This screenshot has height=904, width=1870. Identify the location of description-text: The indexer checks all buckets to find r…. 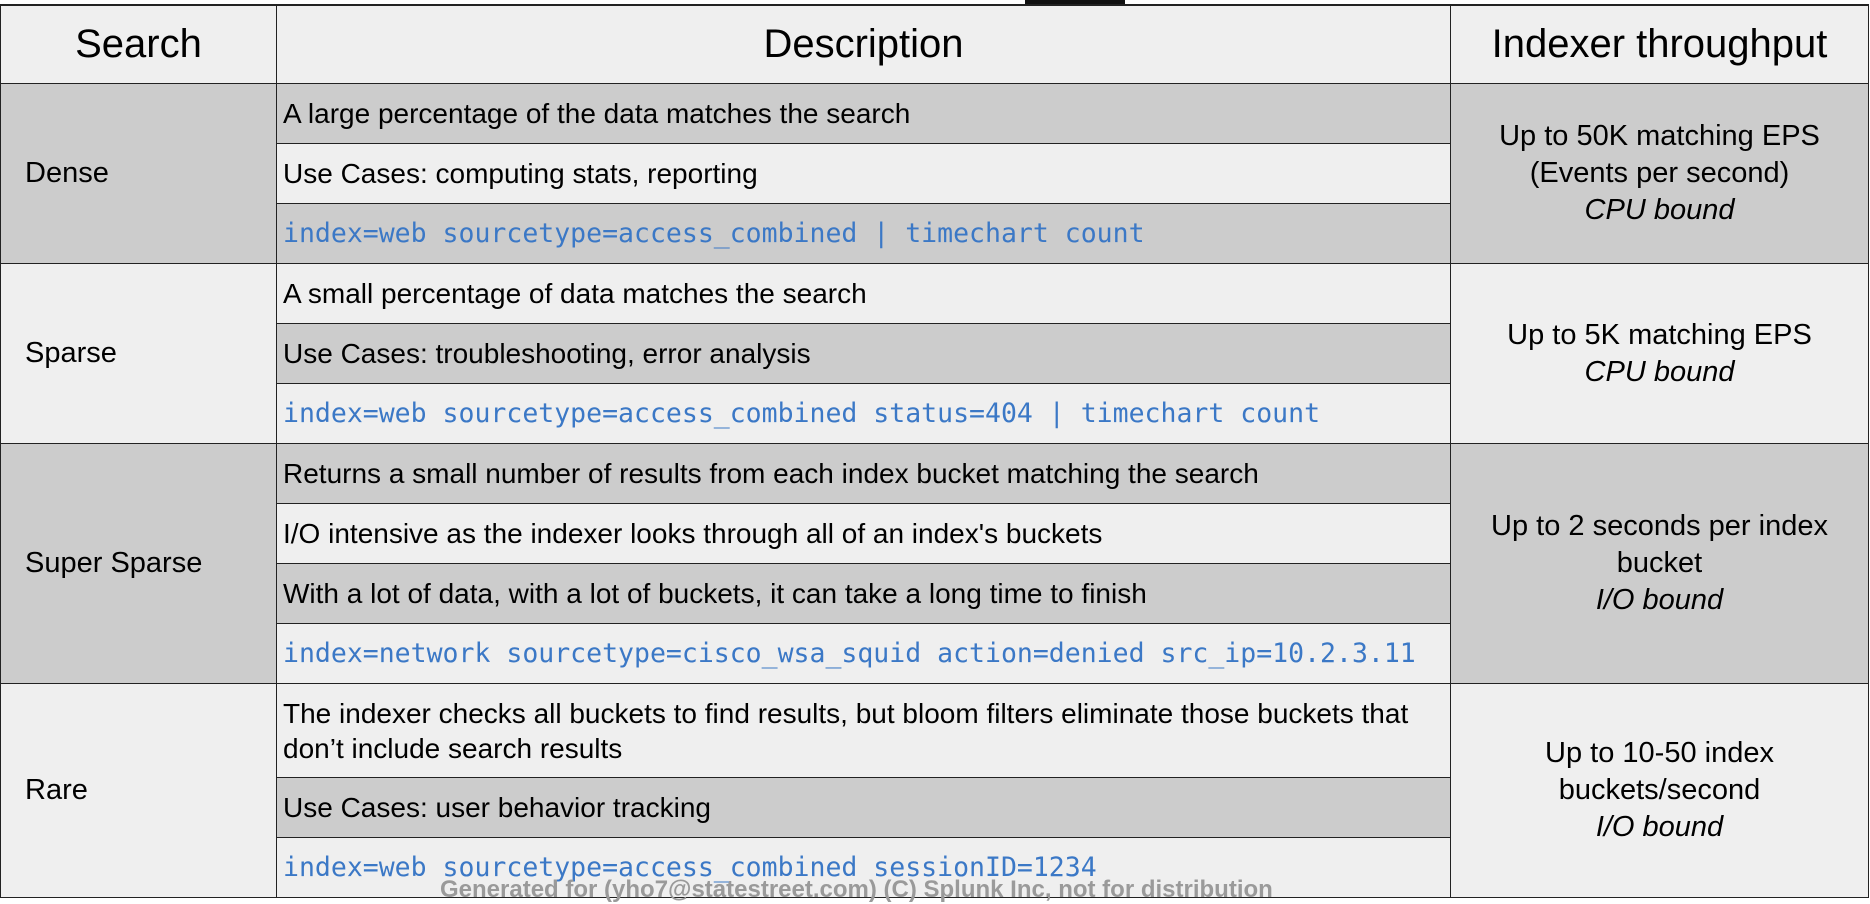
(864, 731).